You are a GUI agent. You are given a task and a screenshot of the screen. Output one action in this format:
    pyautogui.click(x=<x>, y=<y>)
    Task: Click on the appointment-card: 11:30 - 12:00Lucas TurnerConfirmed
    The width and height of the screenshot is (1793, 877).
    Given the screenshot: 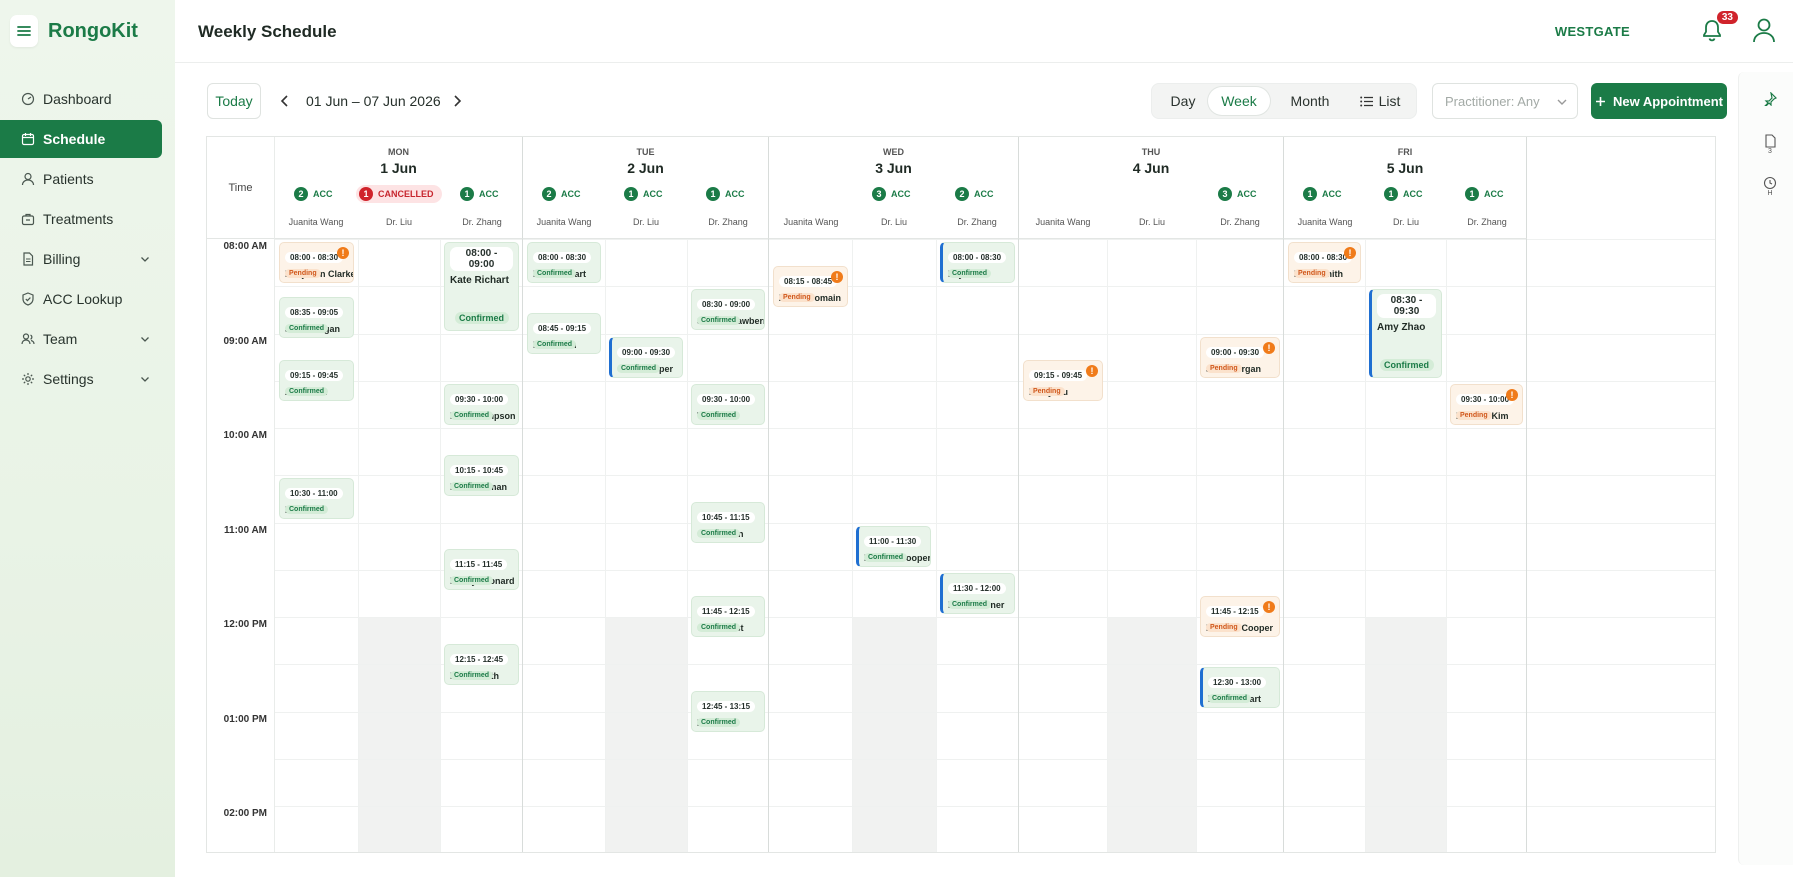 What is the action you would take?
    pyautogui.click(x=977, y=593)
    